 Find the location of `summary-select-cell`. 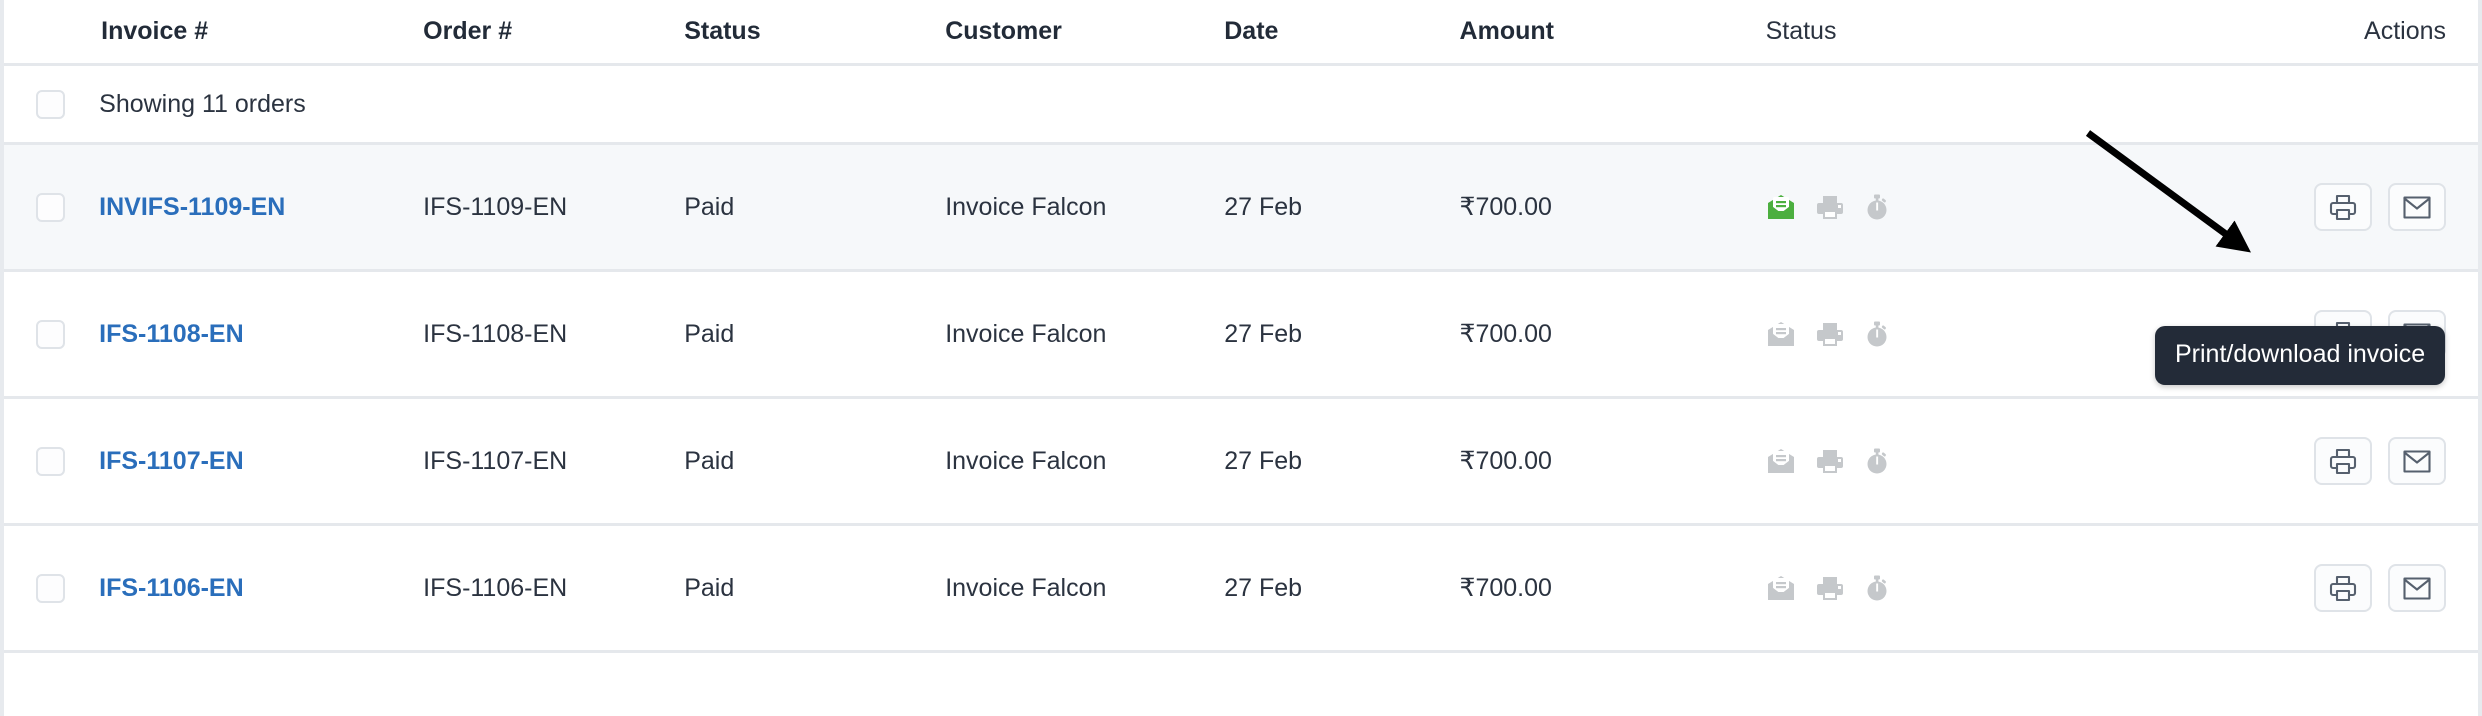

summary-select-cell is located at coordinates (52, 104).